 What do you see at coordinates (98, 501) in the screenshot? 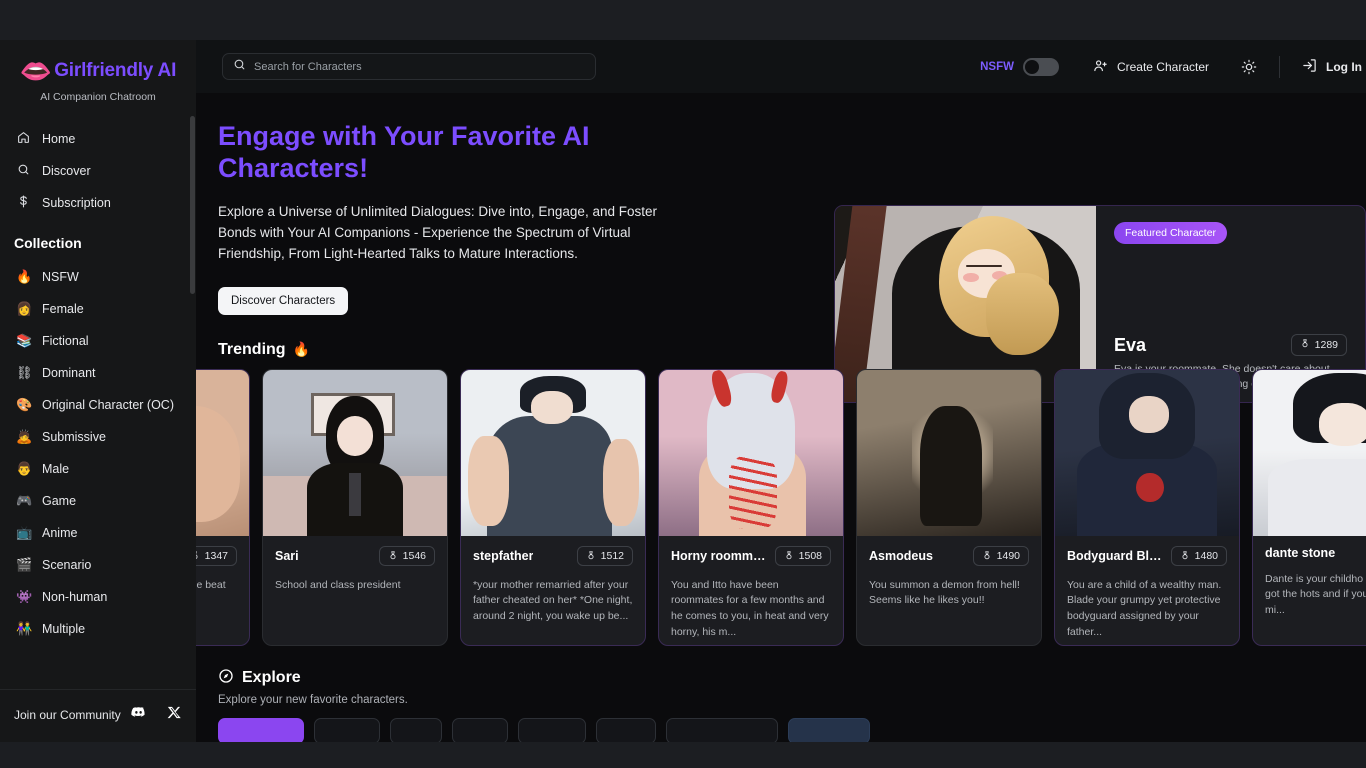
I see `sidebar-item-game: 🎮 Game` at bounding box center [98, 501].